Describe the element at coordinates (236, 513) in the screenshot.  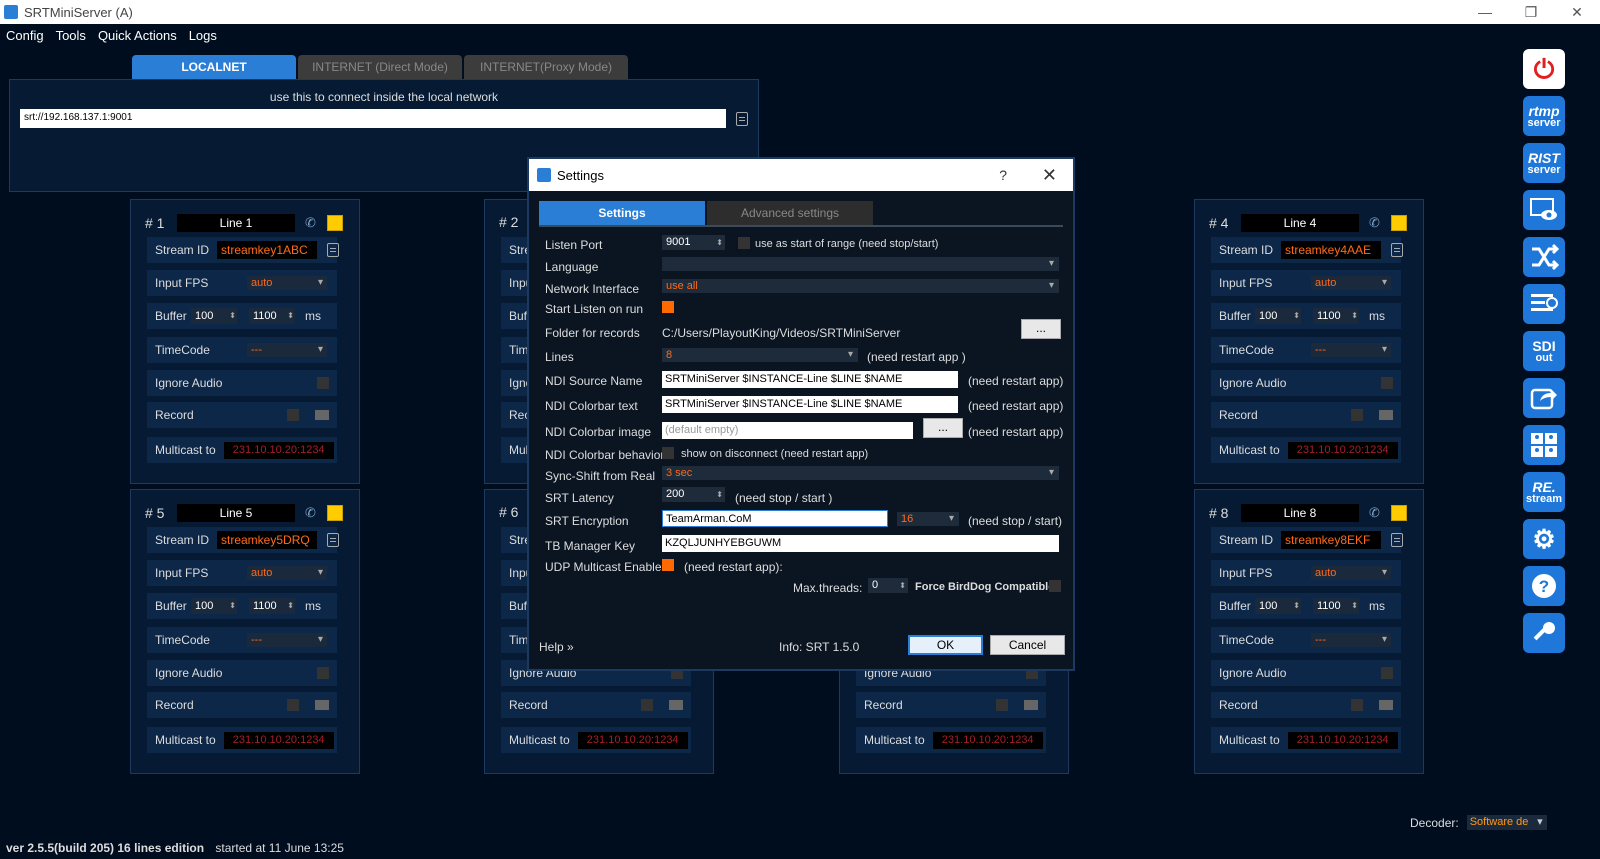
I see `line-name: Line 5` at that location.